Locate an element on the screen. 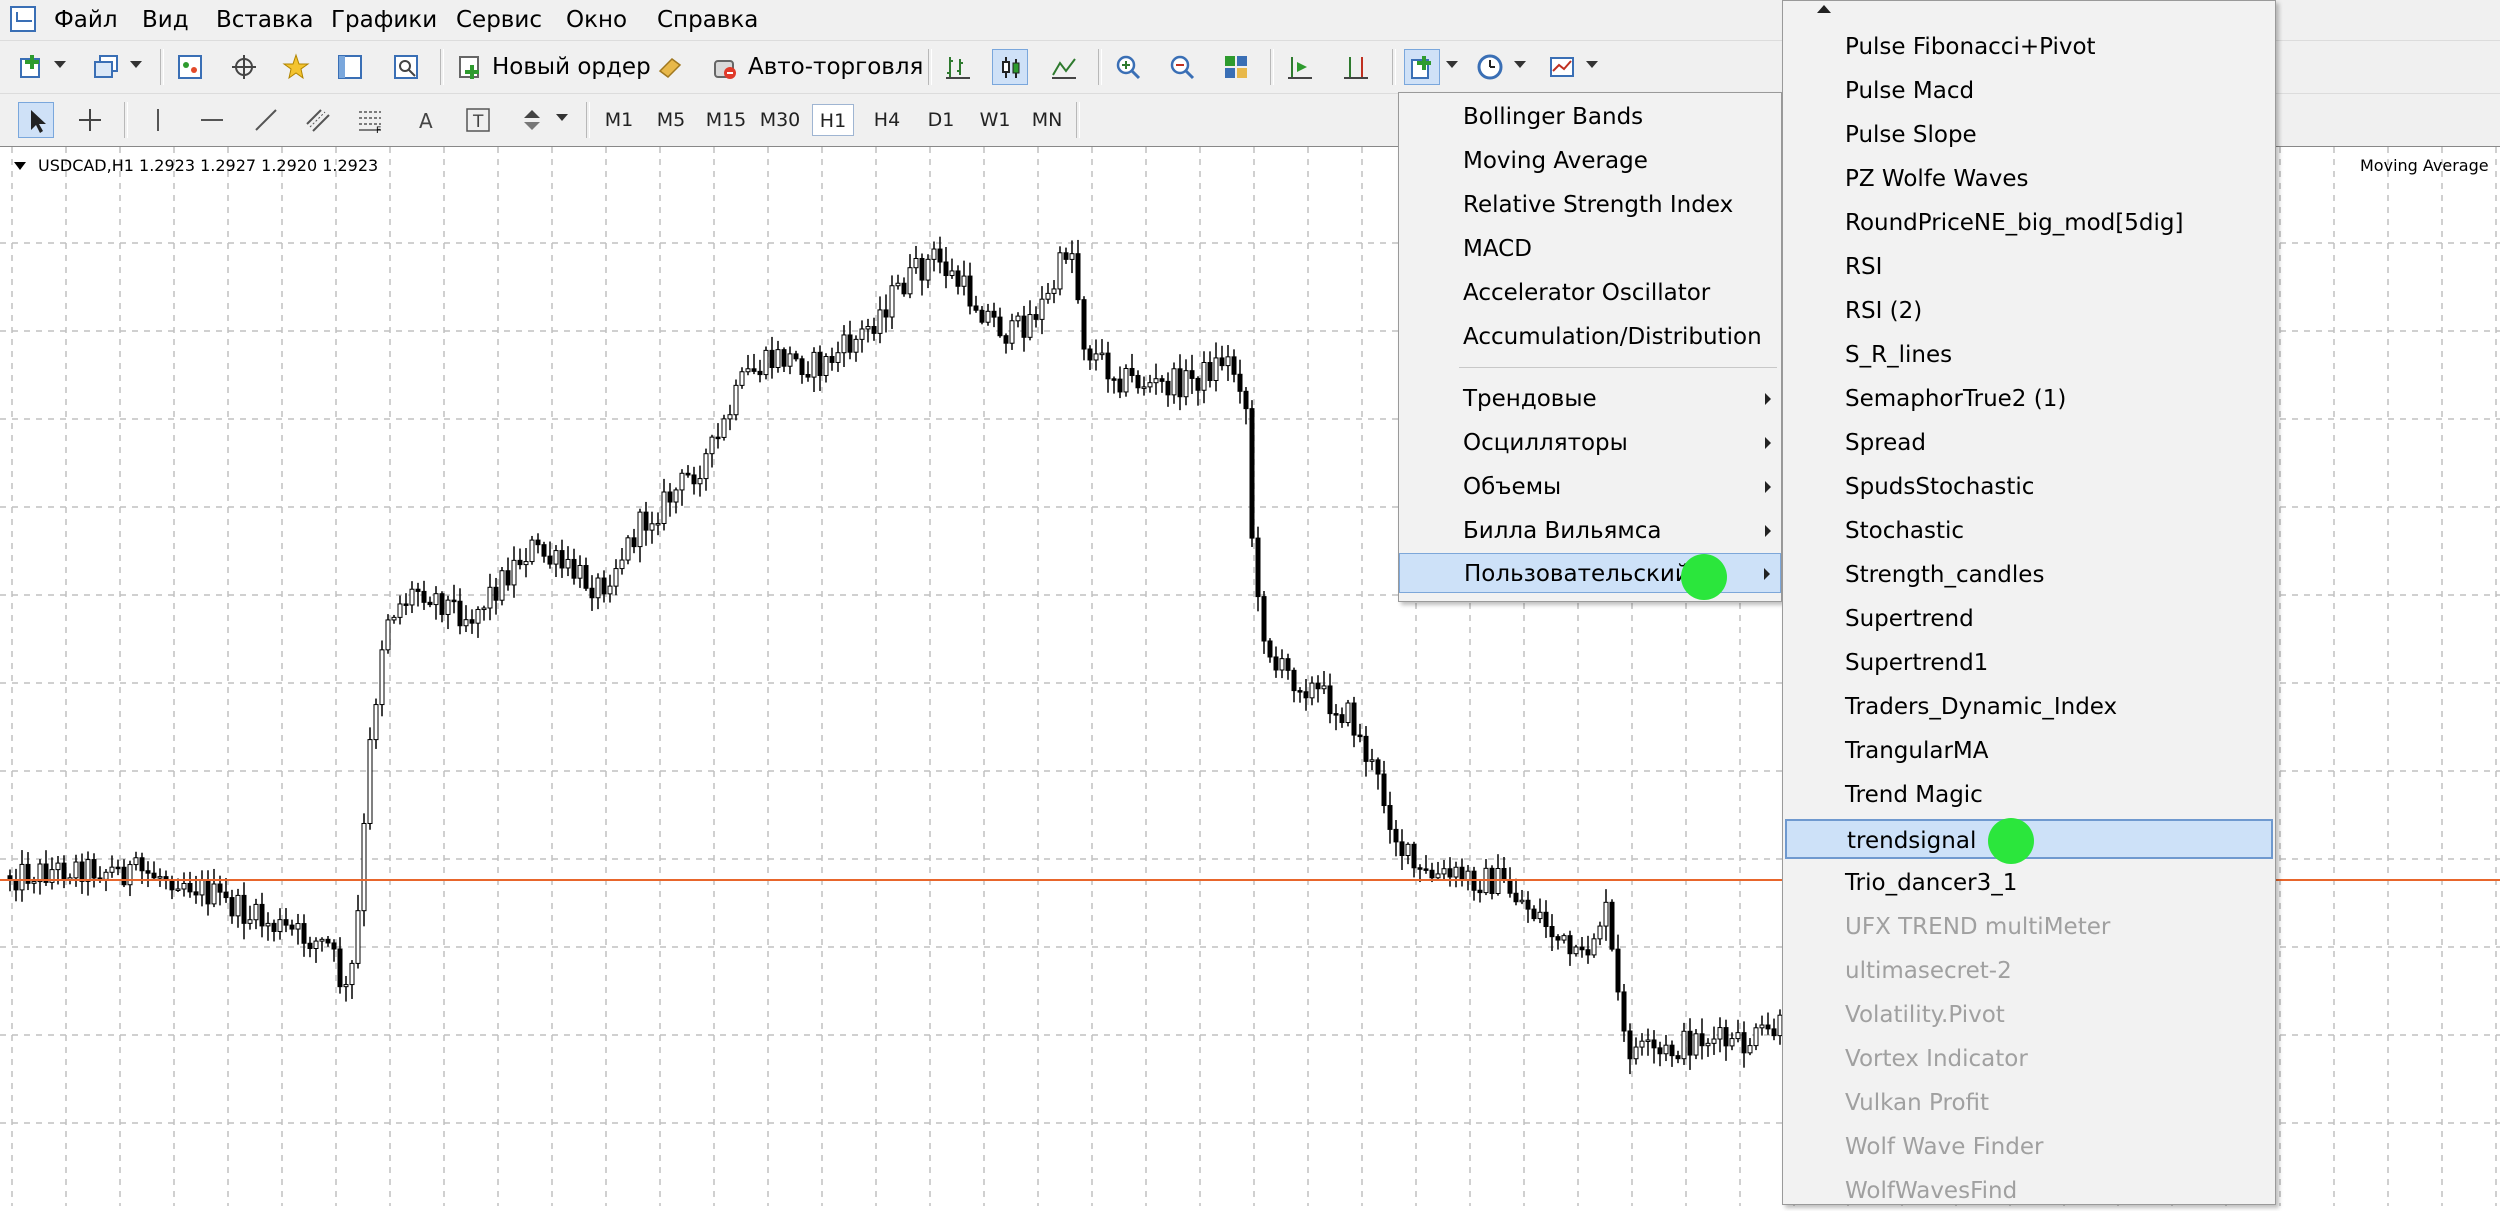 This screenshot has height=1211, width=2500. custom-indicator-item: Supertrend is located at coordinates (2029, 619).